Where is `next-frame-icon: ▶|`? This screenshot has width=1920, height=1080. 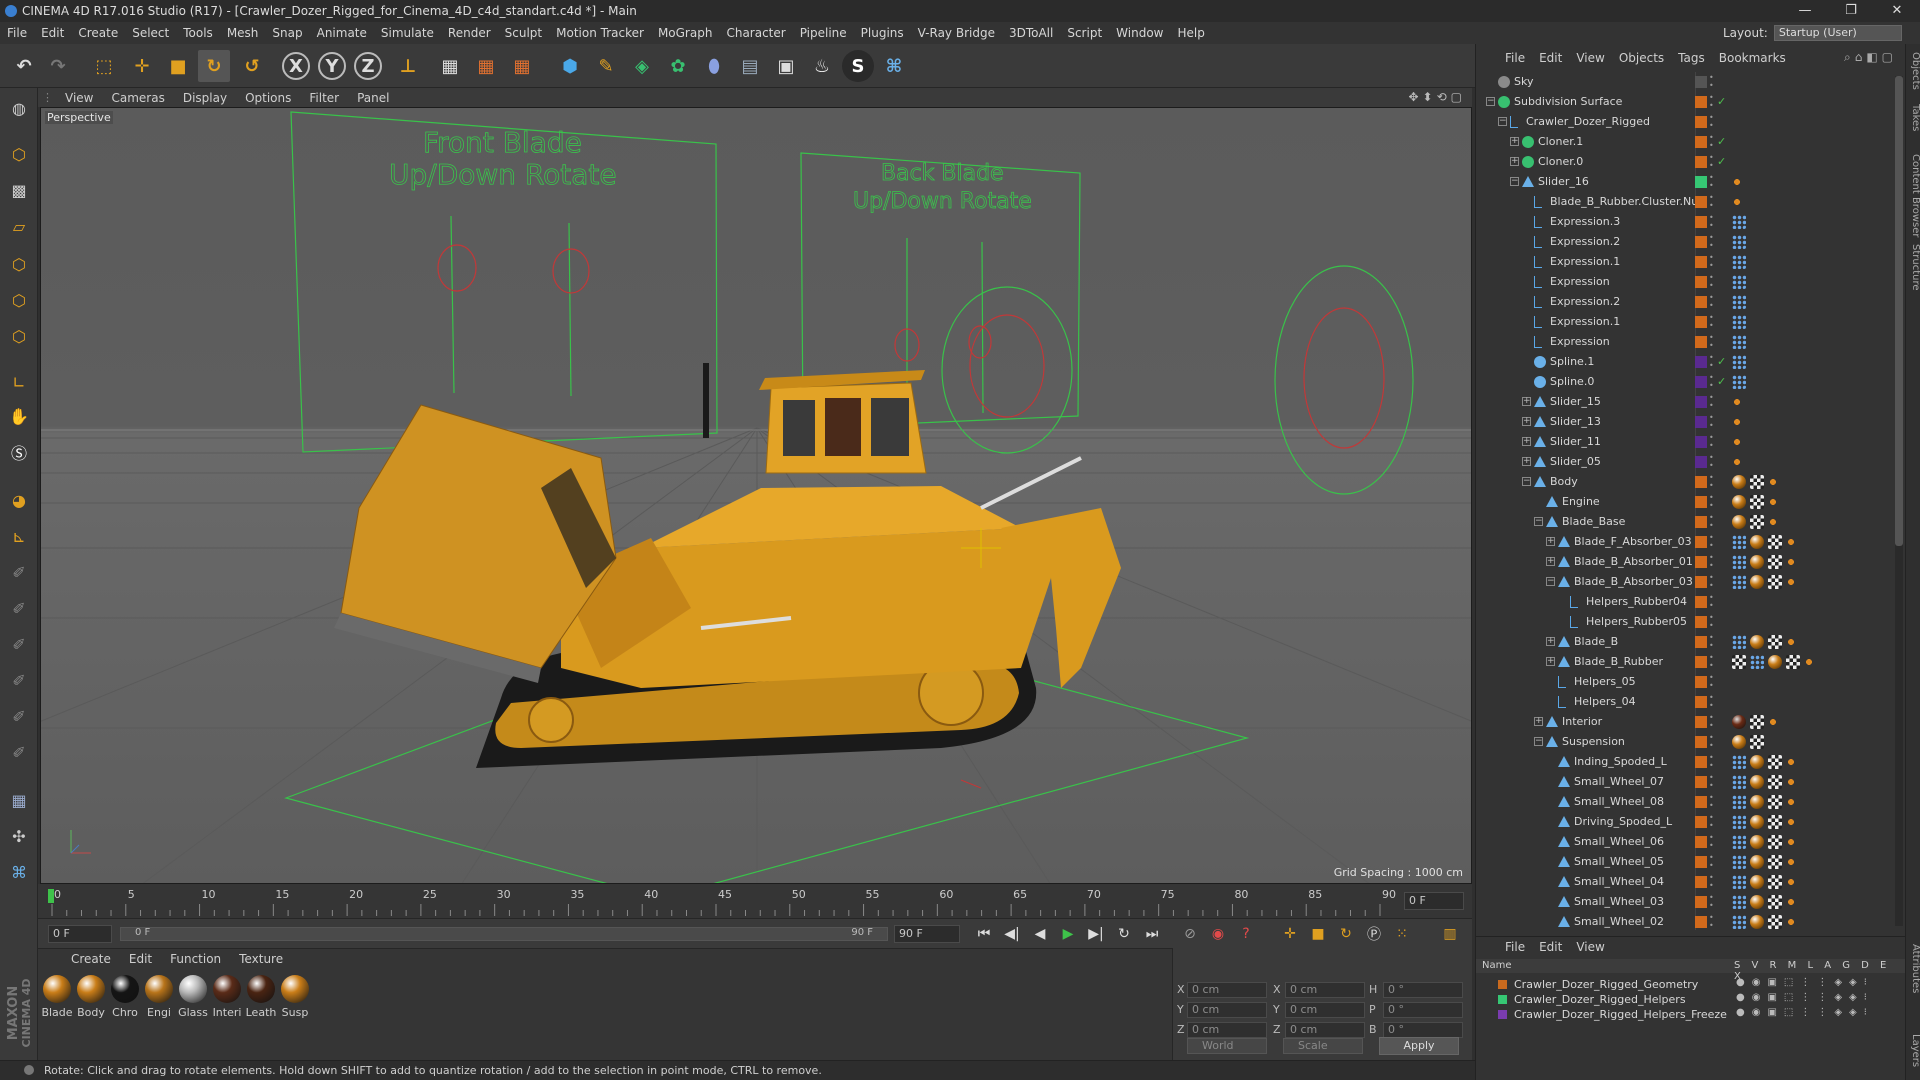
next-frame-icon: ▶| is located at coordinates (1096, 934).